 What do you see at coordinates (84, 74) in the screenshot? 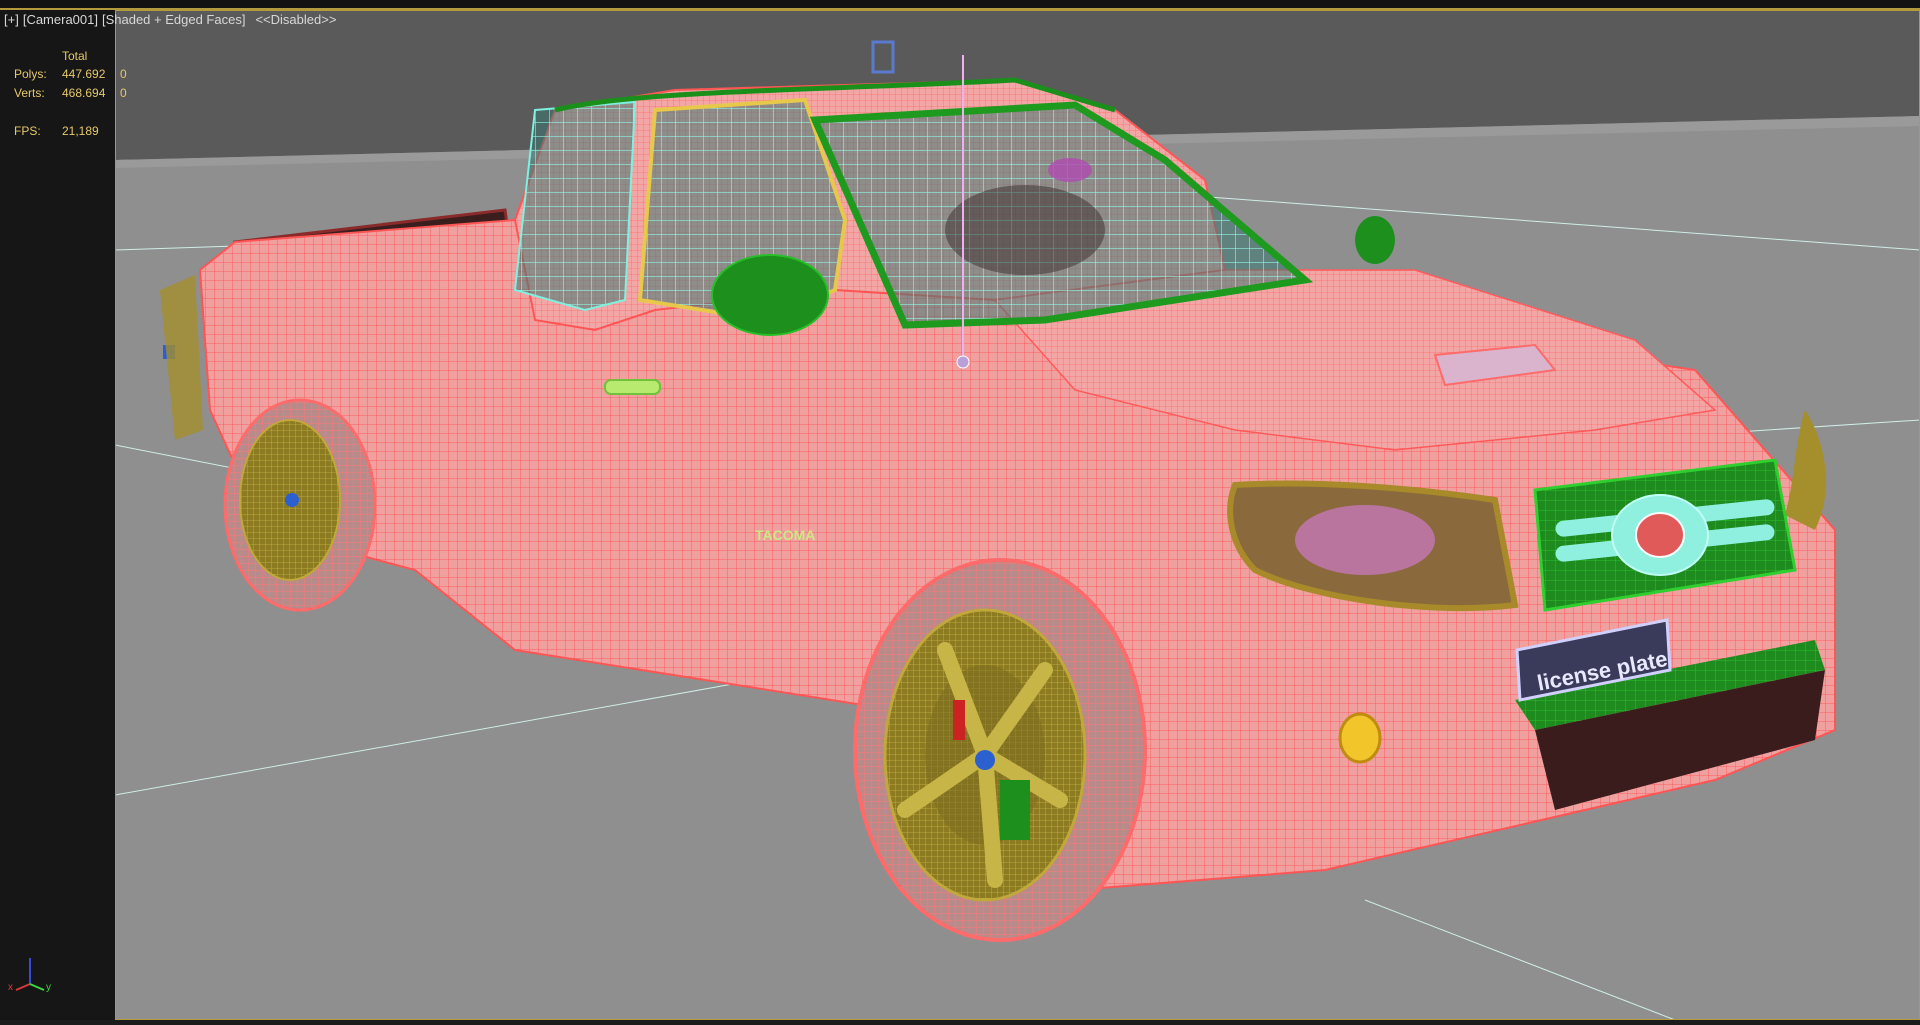
I see `polys-total: 447.692` at bounding box center [84, 74].